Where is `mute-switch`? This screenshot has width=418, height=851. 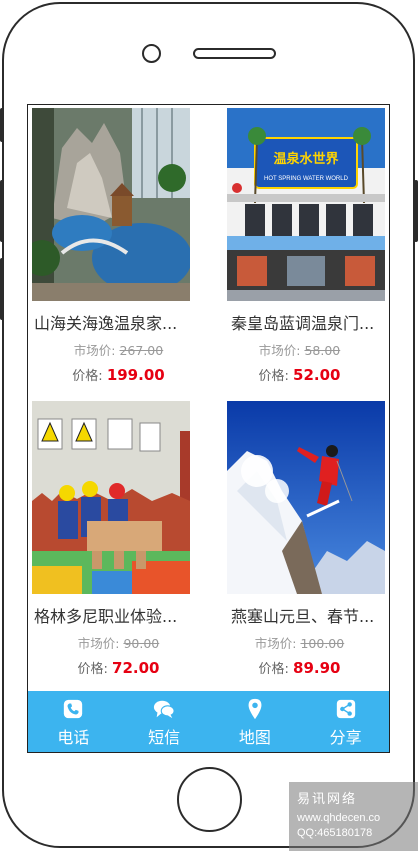 mute-switch is located at coordinates (2, 125).